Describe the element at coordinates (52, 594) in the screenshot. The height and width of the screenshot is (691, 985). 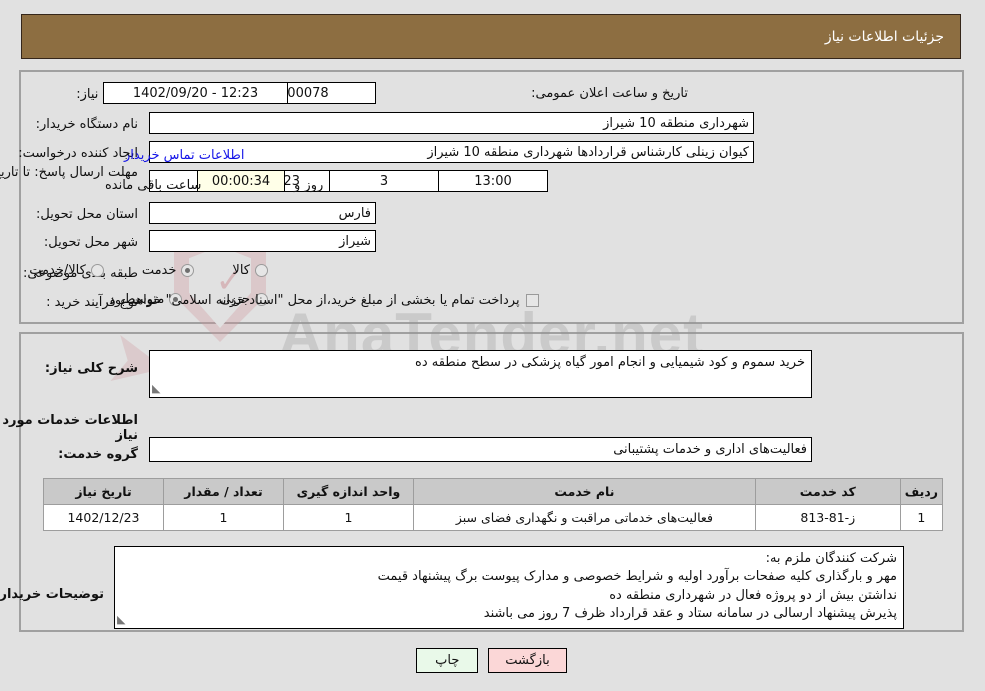
I see `buyer-notes-label: توضیحات خریدار:` at that location.